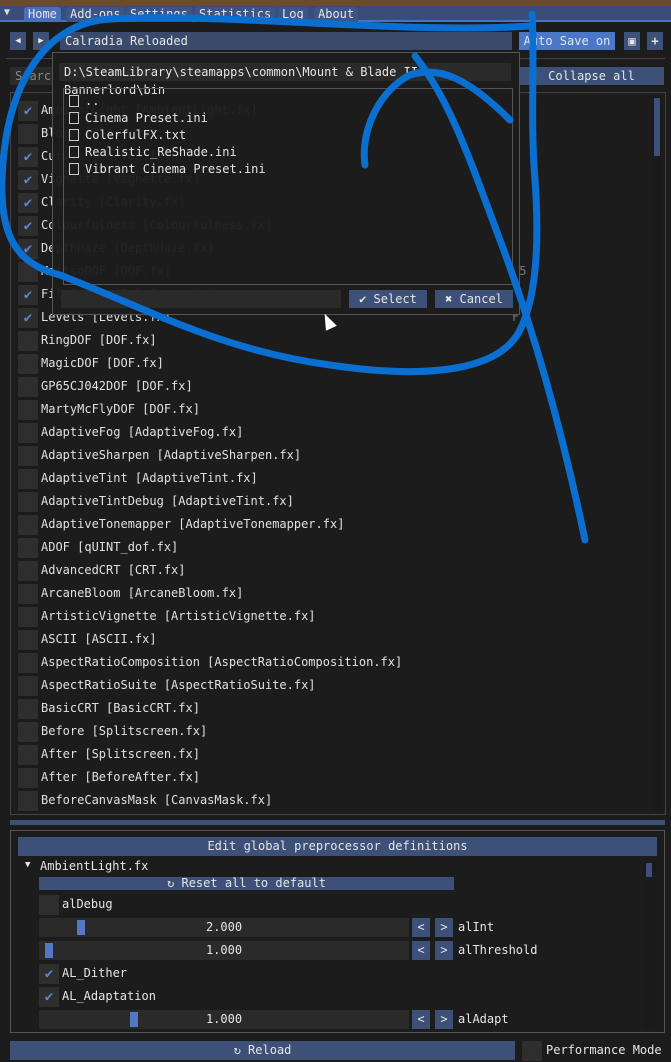 The width and height of the screenshot is (671, 1062). Describe the element at coordinates (500, 298) in the screenshot. I see `scribble-stroke` at that location.